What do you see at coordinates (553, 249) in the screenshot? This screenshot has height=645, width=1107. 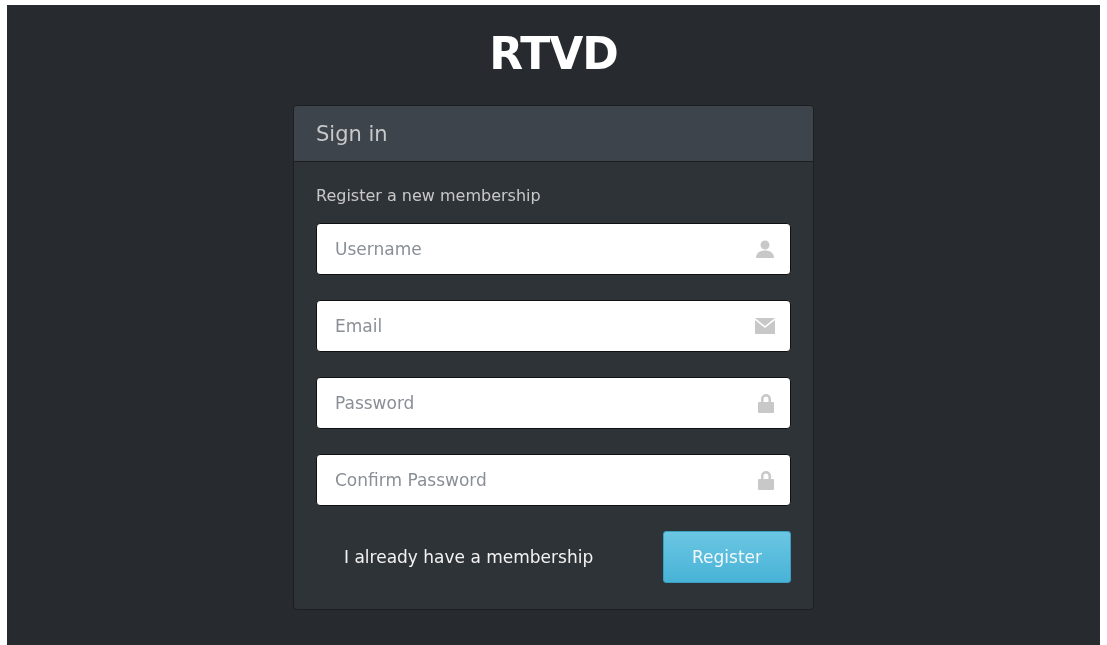 I see `input-field: Username` at bounding box center [553, 249].